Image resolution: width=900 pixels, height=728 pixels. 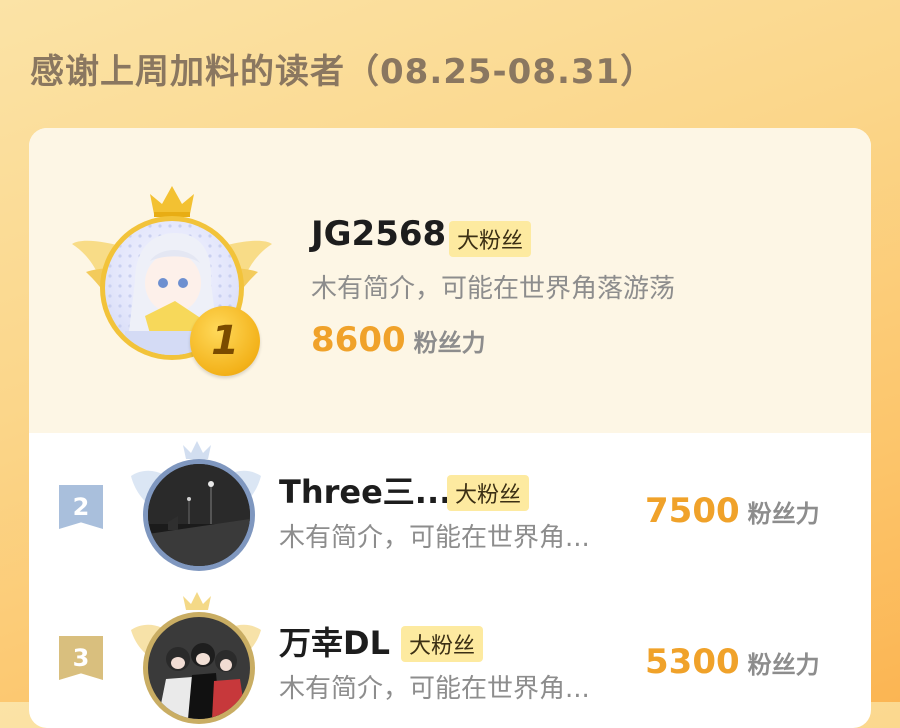 What do you see at coordinates (378, 234) in the screenshot?
I see `user-name: JG2568` at bounding box center [378, 234].